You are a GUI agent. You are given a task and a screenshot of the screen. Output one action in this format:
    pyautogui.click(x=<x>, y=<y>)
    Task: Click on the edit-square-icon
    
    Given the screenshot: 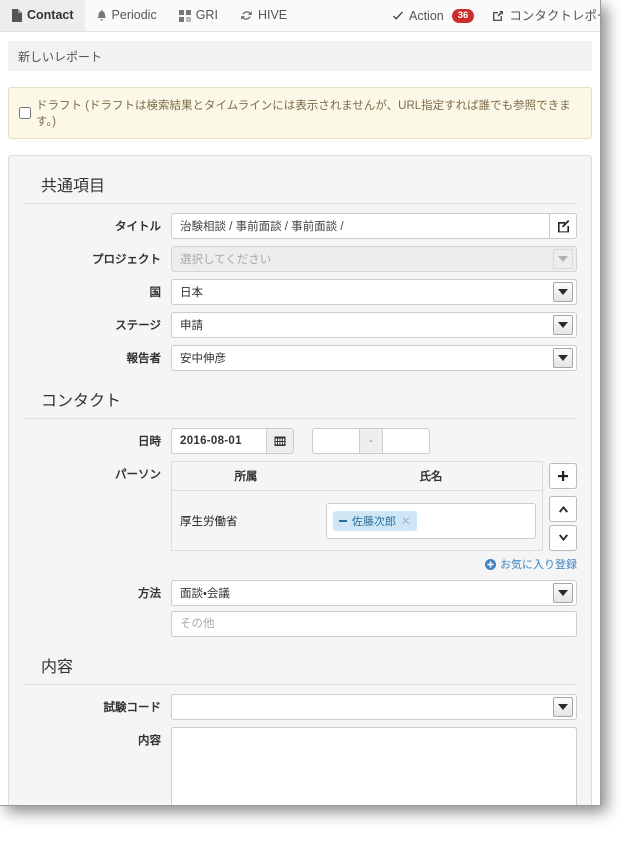 What is the action you would take?
    pyautogui.click(x=563, y=226)
    